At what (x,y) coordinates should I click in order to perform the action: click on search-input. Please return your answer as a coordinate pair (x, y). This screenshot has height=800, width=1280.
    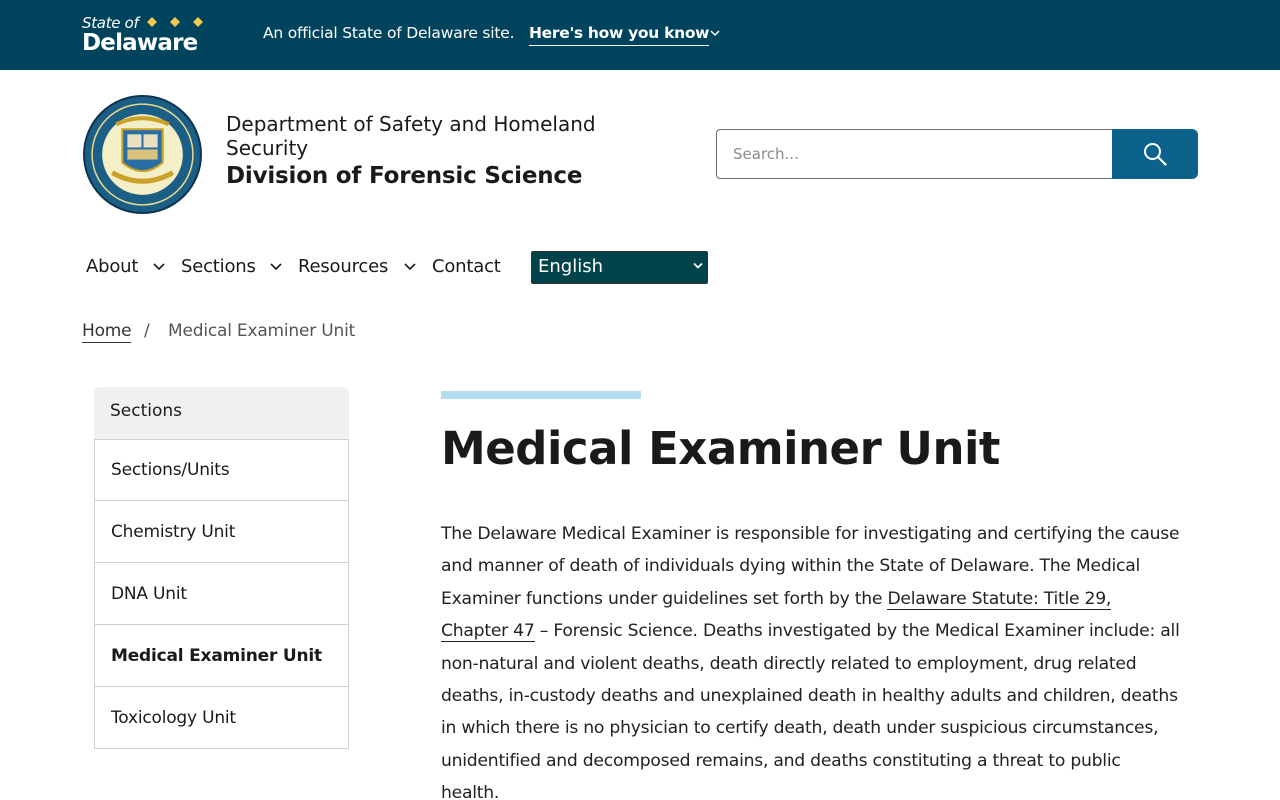
    Looking at the image, I should click on (915, 154).